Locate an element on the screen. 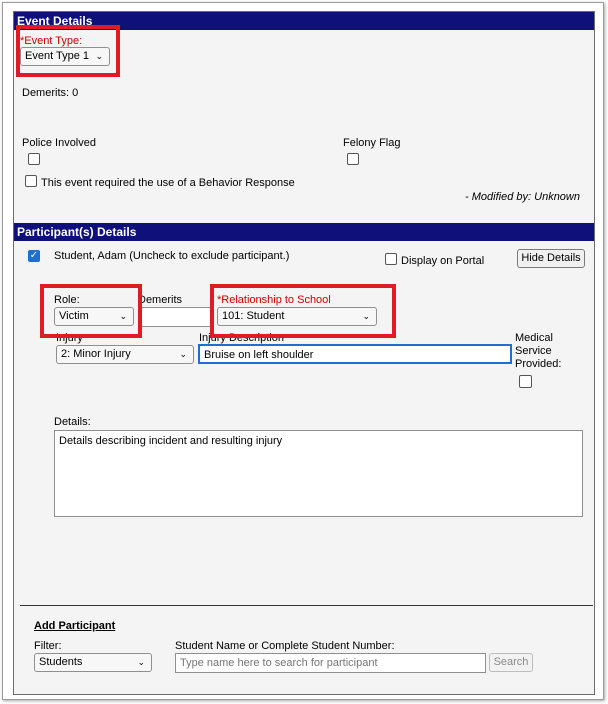  relationship-value: 101: Student is located at coordinates (253, 316).